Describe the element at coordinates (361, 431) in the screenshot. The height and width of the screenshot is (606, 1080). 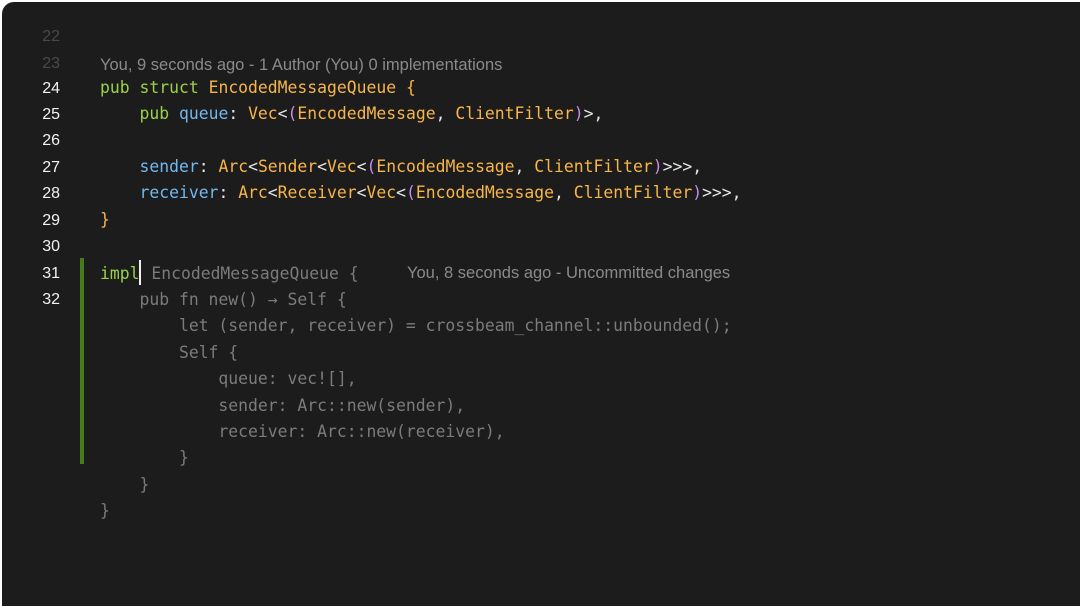
I see `ghost-text: receiver: Arc::new(receiver),` at that location.